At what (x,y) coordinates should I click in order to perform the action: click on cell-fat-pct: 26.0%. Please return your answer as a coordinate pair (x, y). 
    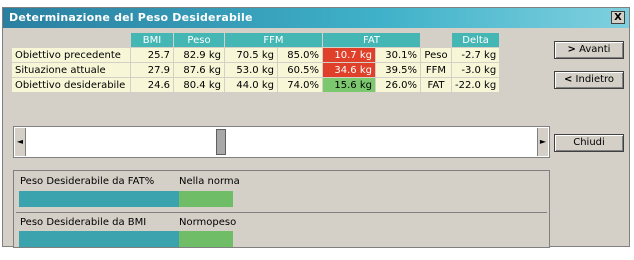
    Looking at the image, I should click on (398, 85).